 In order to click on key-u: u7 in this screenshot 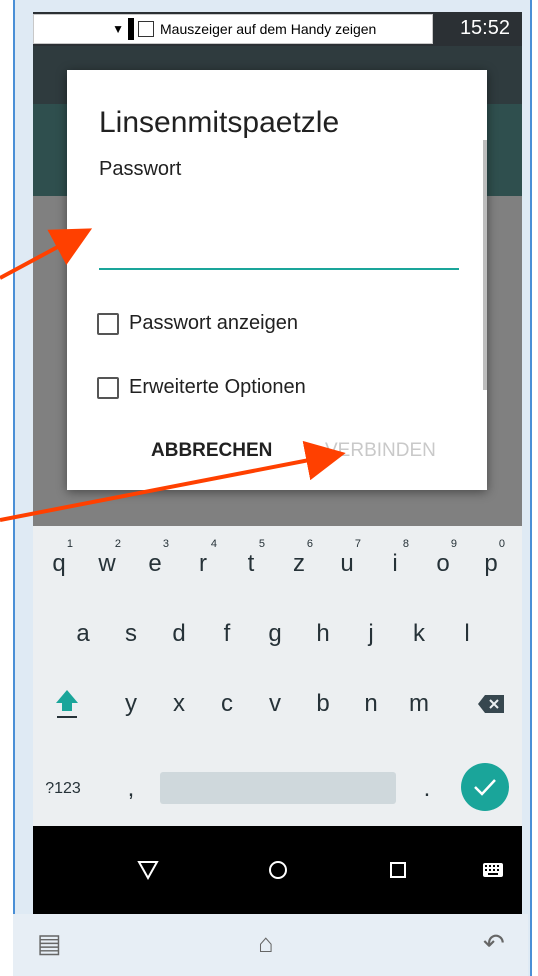, I will do `click(347, 564)`.